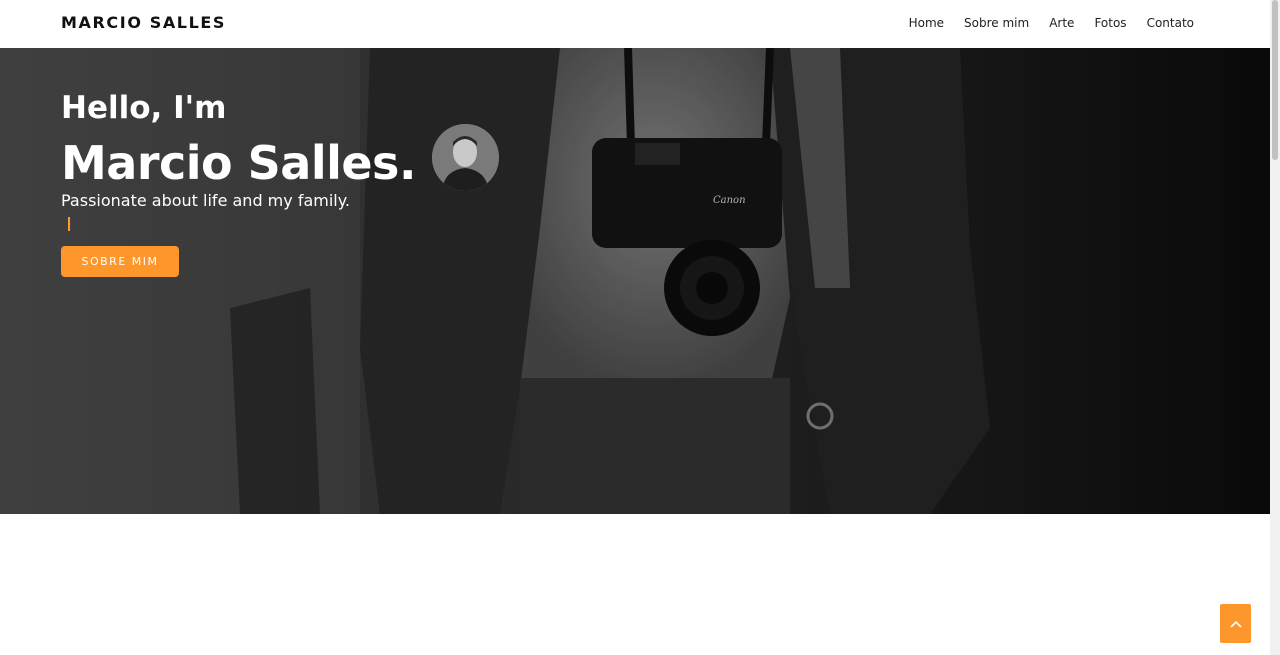  Describe the element at coordinates (238, 162) in the screenshot. I see `hero-name: Marcio Salles.` at that location.